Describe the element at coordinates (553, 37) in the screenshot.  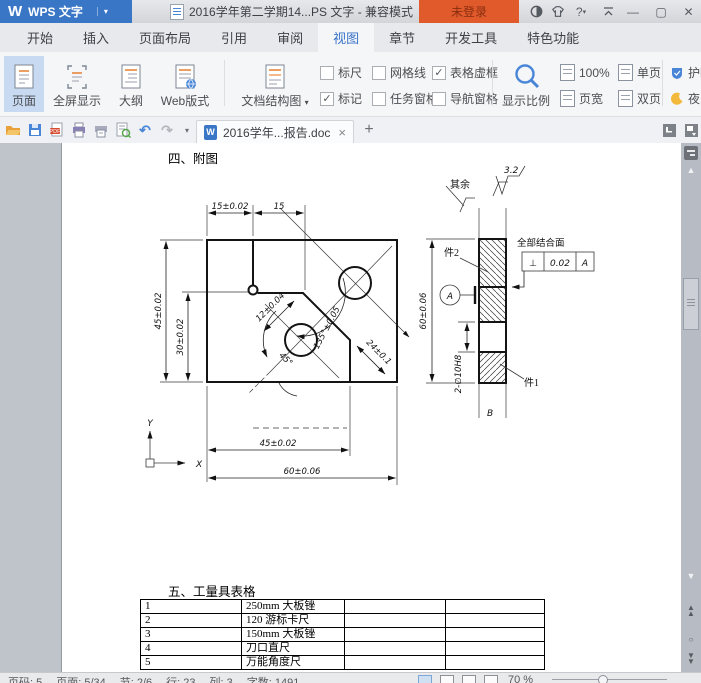
I see `tab-special-features: 特色功能` at that location.